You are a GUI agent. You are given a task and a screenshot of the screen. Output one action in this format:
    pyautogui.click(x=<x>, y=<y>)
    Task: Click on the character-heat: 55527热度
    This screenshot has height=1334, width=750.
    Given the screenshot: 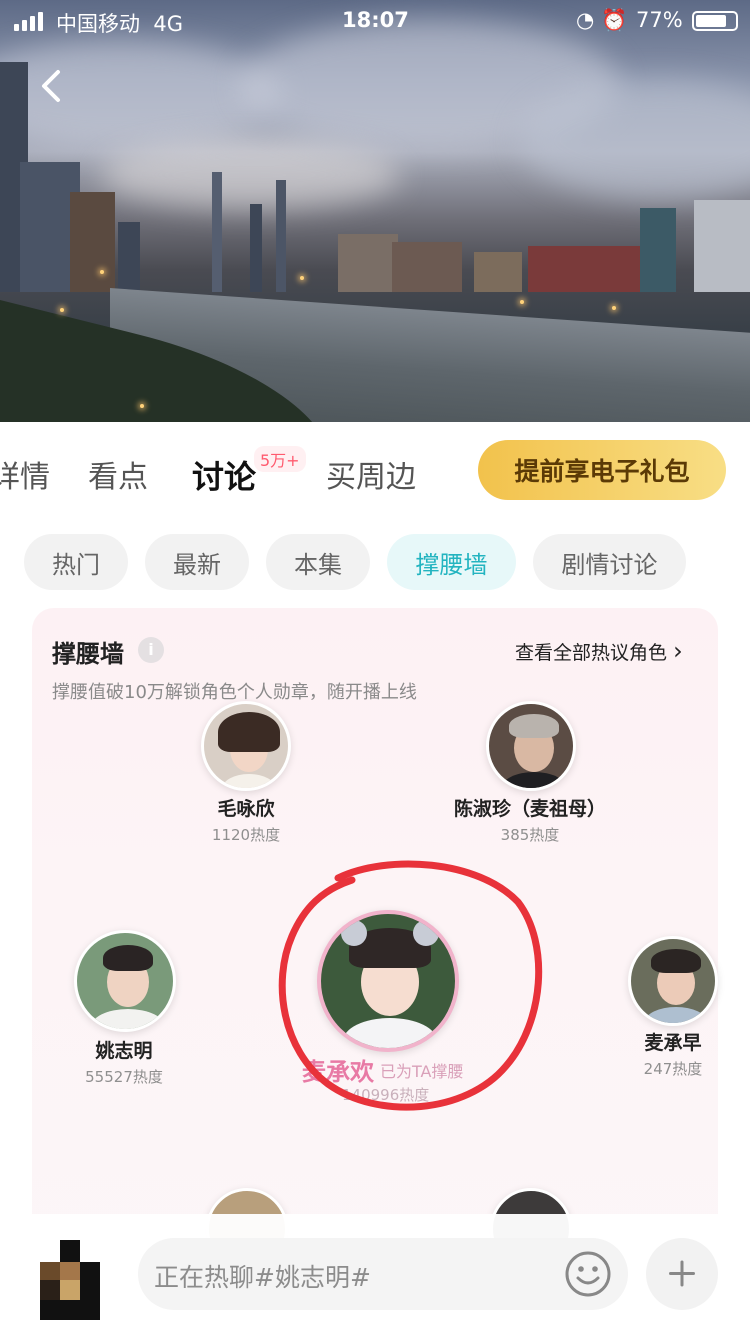 What is the action you would take?
    pyautogui.click(x=124, y=1077)
    